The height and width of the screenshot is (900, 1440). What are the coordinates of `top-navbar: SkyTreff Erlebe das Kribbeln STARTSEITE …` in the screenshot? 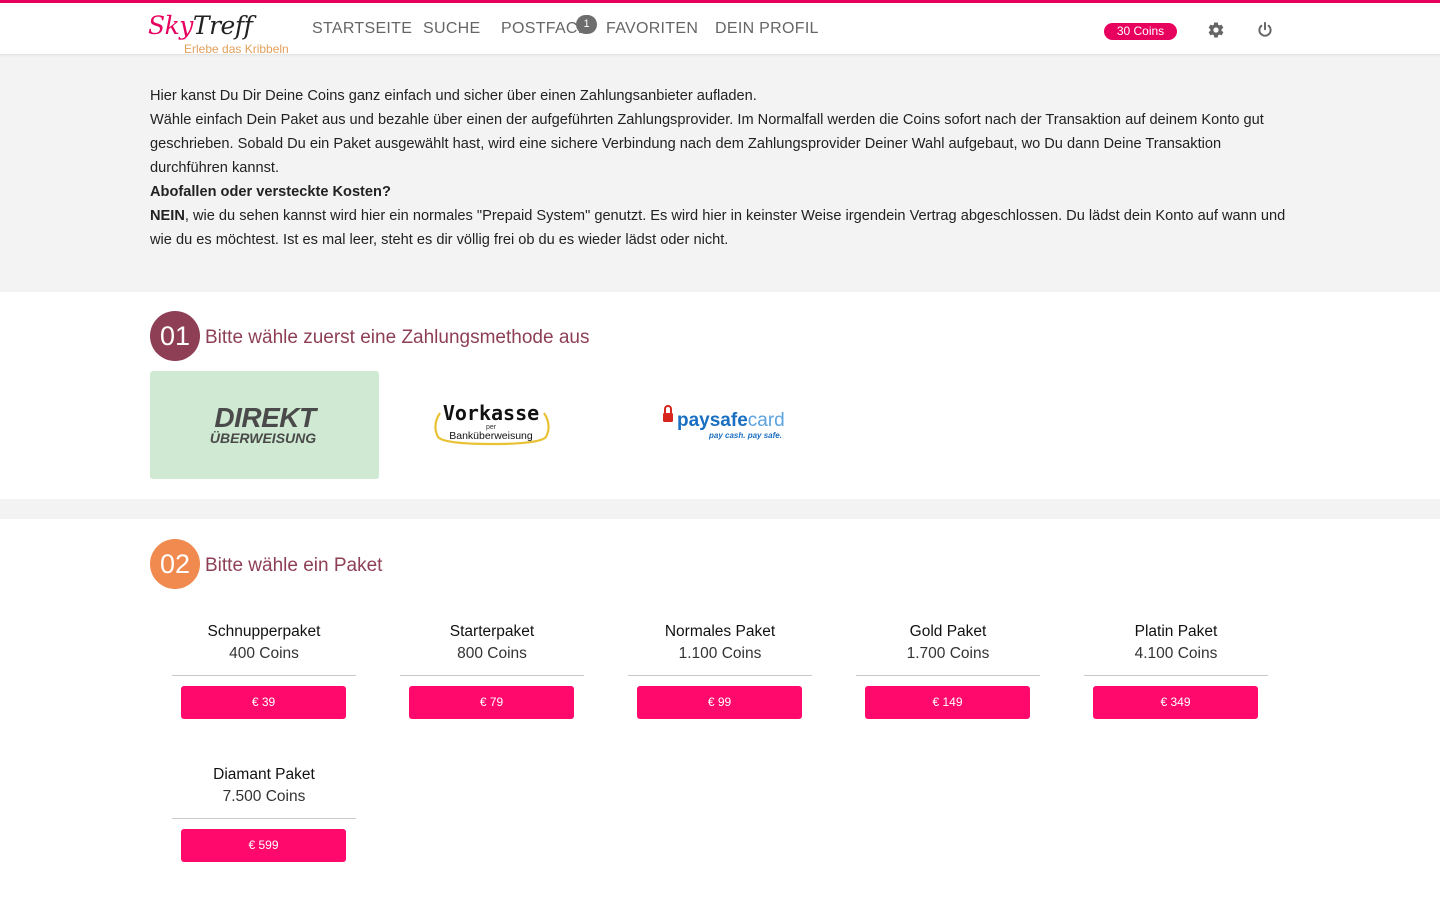 It's located at (720, 28).